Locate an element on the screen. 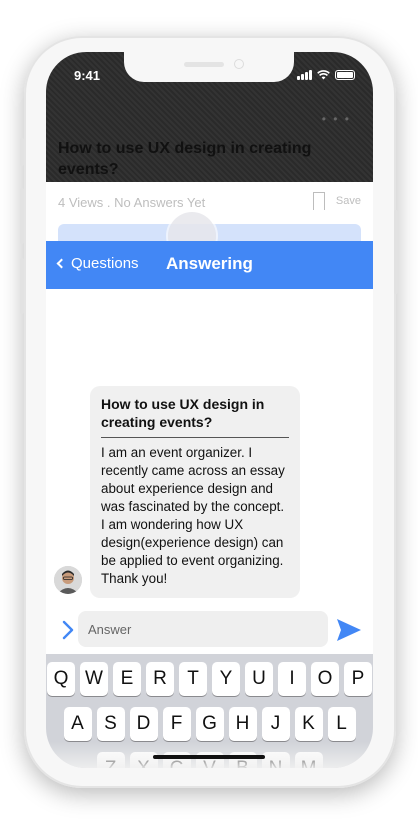 The height and width of the screenshot is (827, 418). status-icons is located at coordinates (326, 75).